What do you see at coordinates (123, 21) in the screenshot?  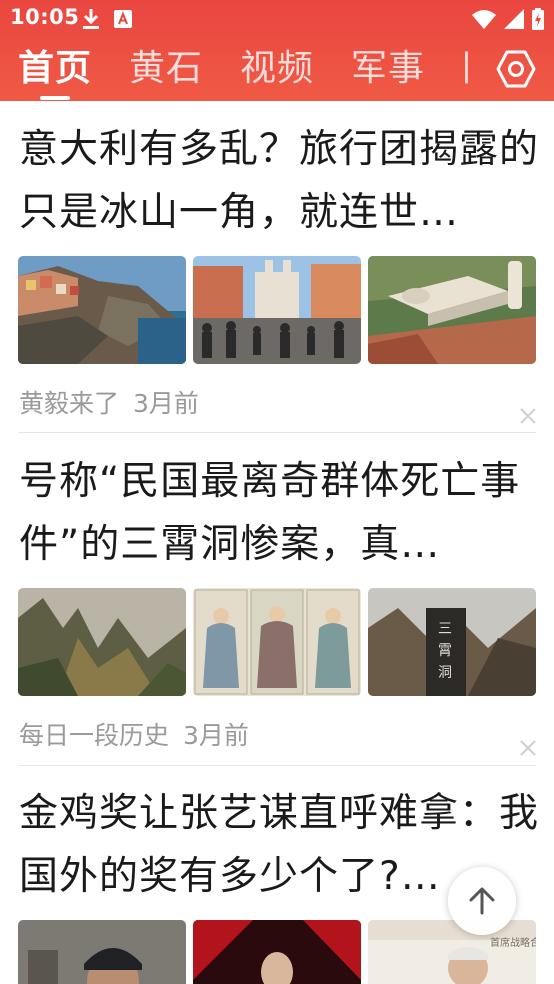 I see `app-notification-icon` at bounding box center [123, 21].